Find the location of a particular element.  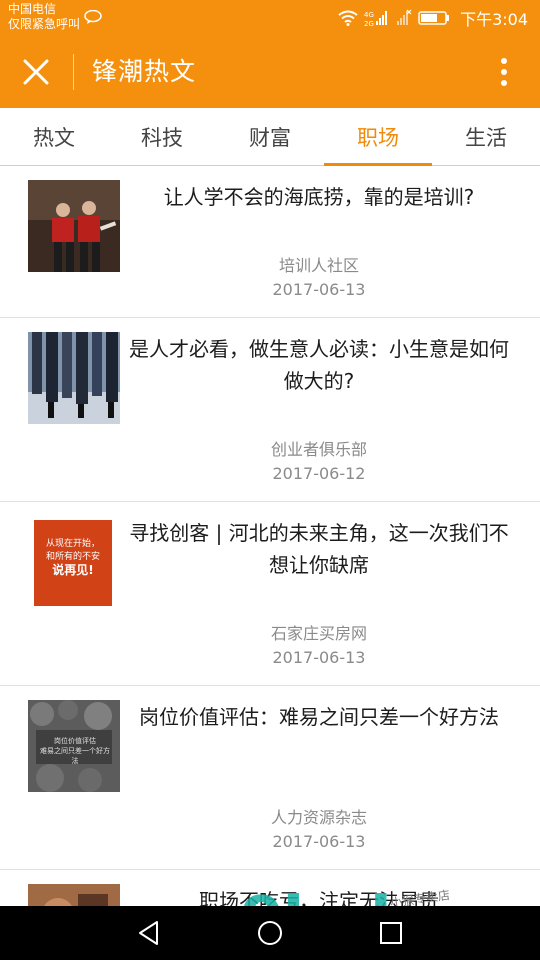

more-vertical-icon is located at coordinates (504, 72).